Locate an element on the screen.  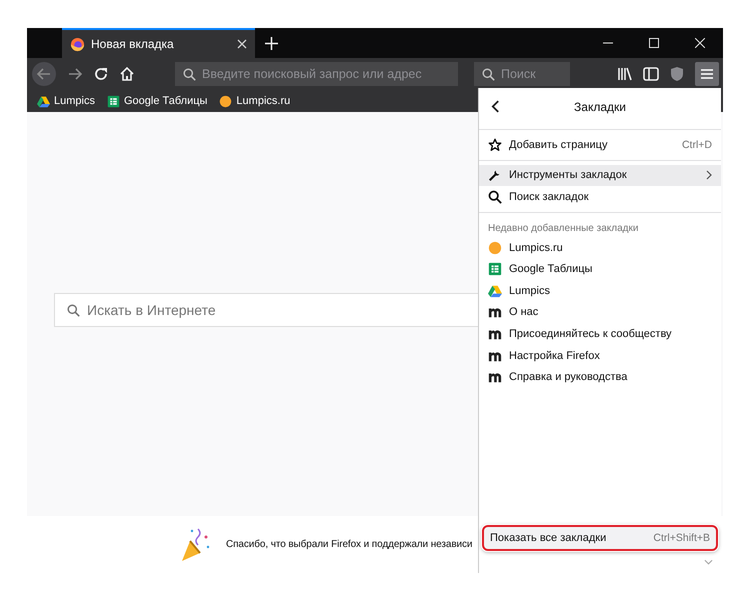
menu-item: Инструменты закладок is located at coordinates (600, 175).